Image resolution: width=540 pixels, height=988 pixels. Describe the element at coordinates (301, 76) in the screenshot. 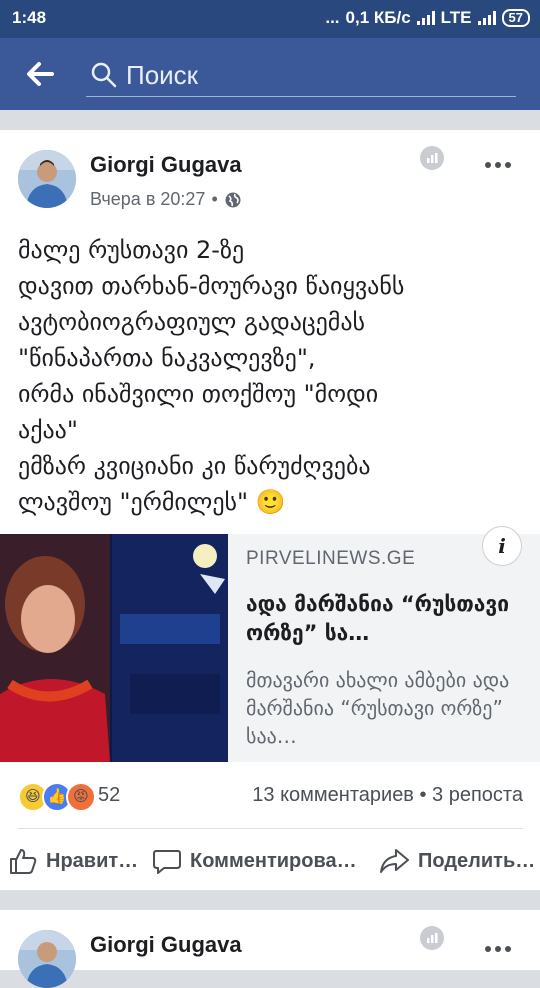

I see `search-input: Поиск` at that location.